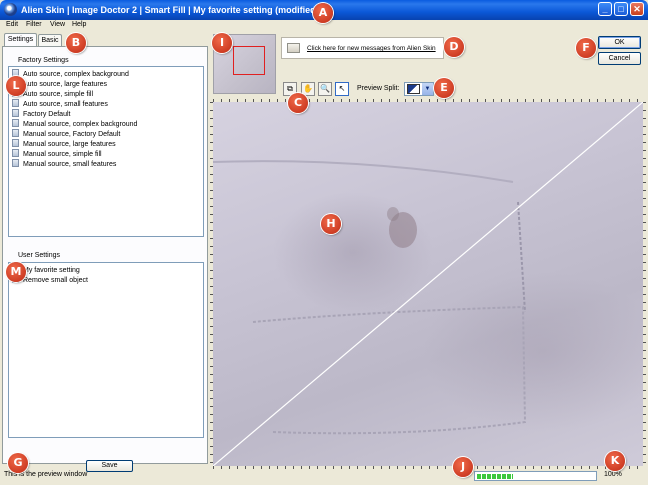 This screenshot has height=485, width=648. I want to click on menu-view: View, so click(57, 24).